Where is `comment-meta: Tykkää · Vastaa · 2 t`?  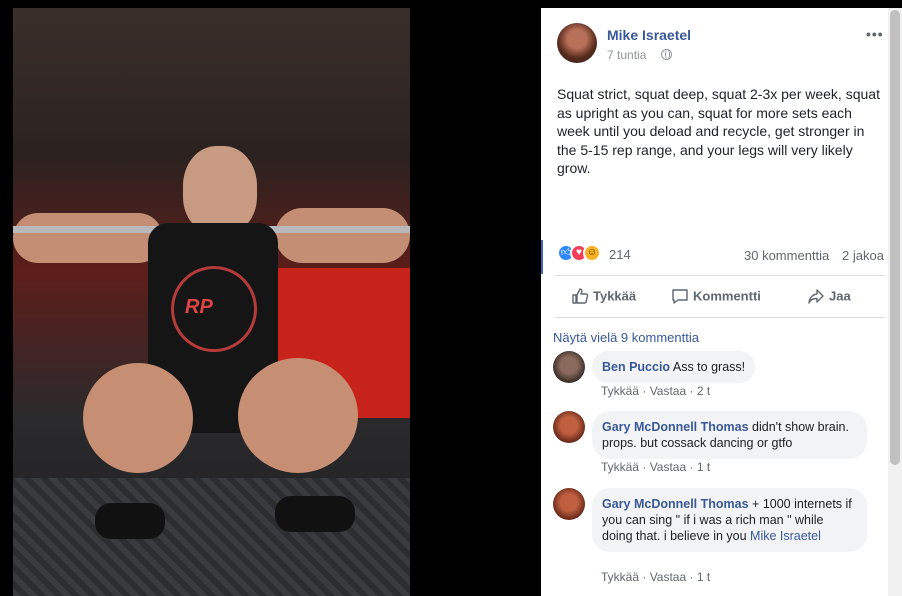 comment-meta: Tykkää · Vastaa · 2 t is located at coordinates (656, 391).